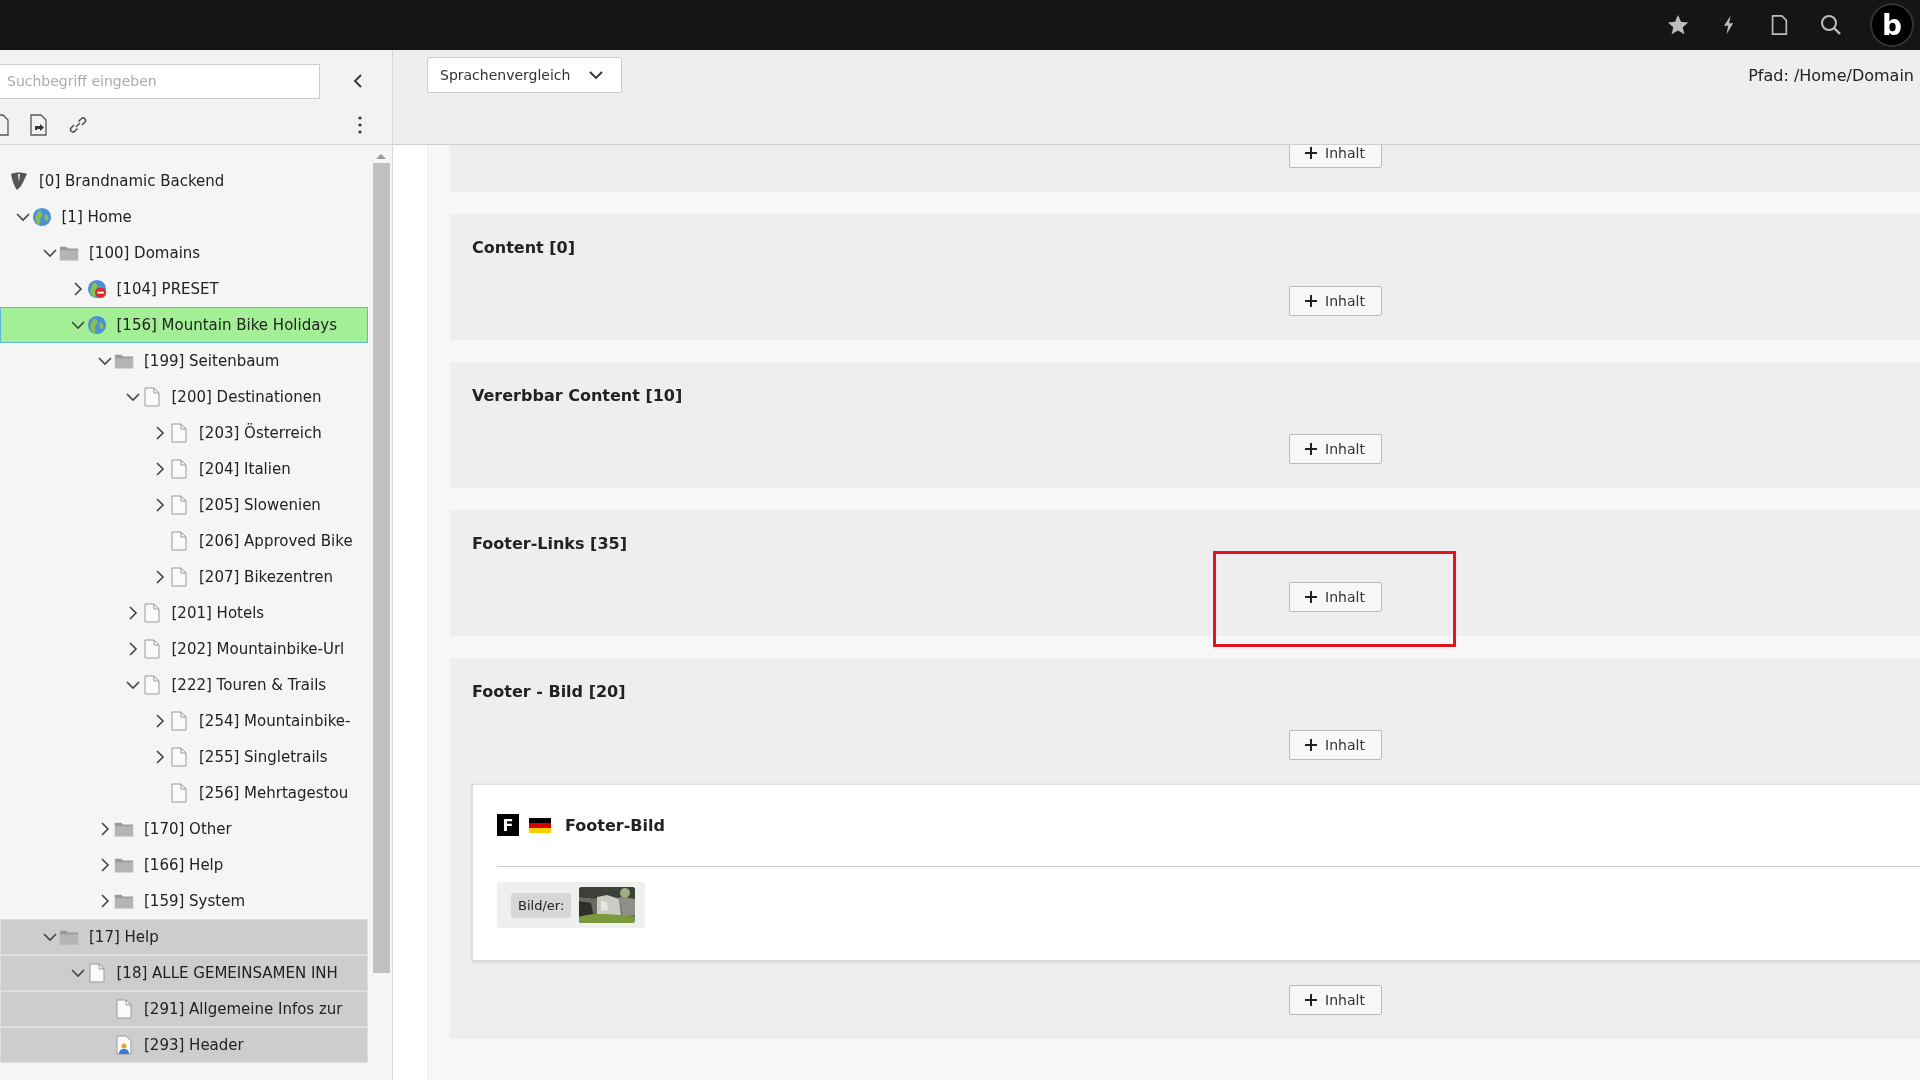 The height and width of the screenshot is (1080, 1920). Describe the element at coordinates (358, 81) in the screenshot. I see `collapse-icon` at that location.